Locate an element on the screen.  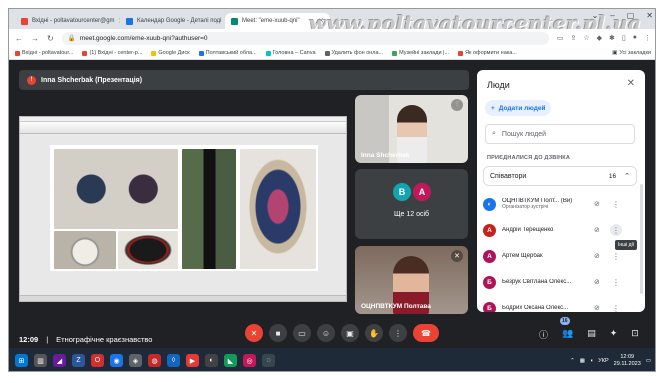
network-icon: ▦ is located at coordinates (582, 361).